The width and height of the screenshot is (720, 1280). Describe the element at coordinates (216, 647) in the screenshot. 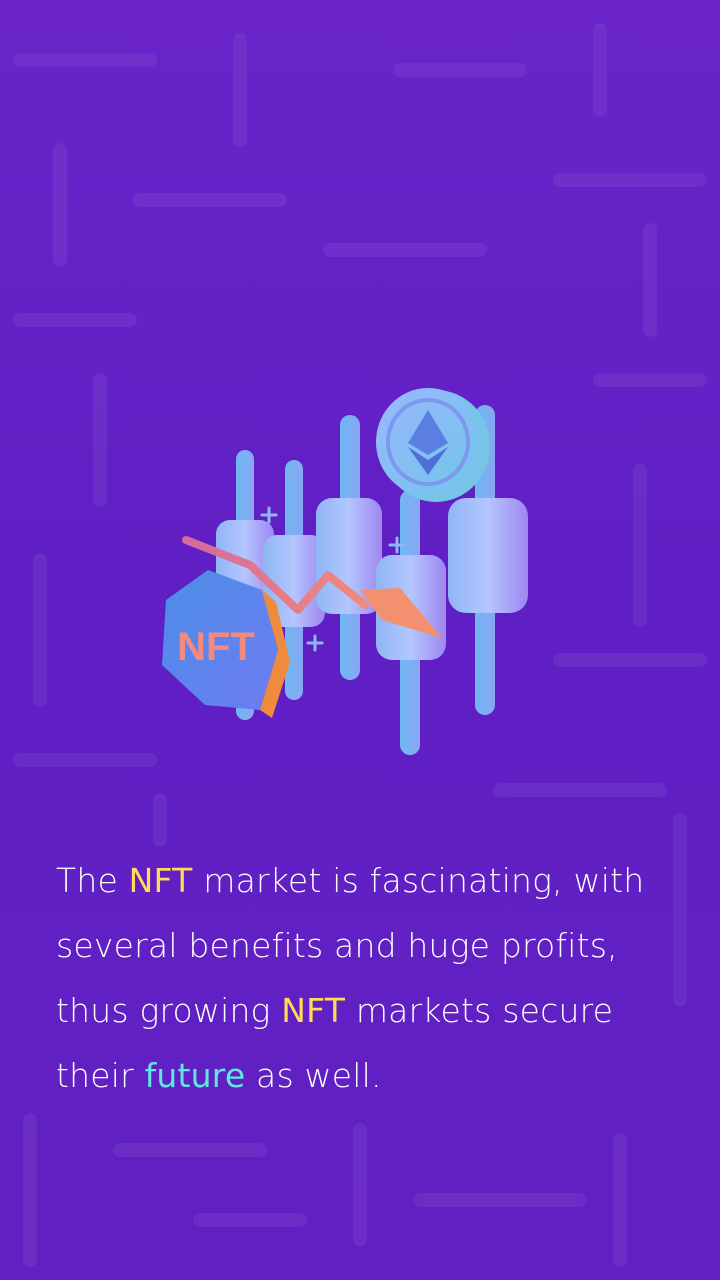

I see `nft-badge-text: NFT` at that location.